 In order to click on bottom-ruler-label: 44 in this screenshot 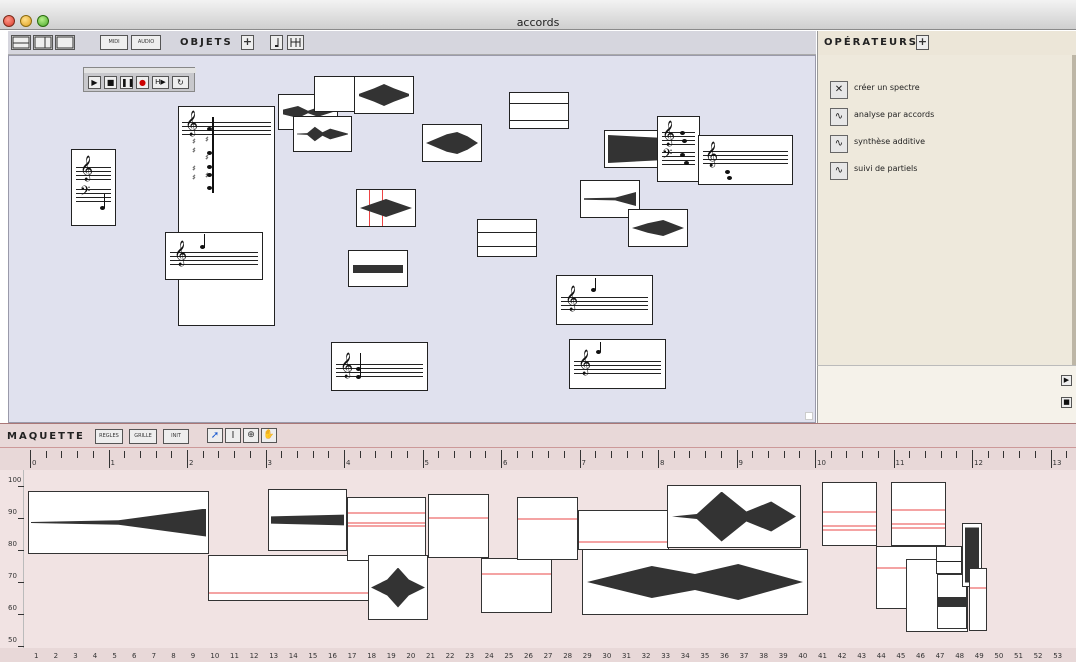, I will do `click(881, 656)`.